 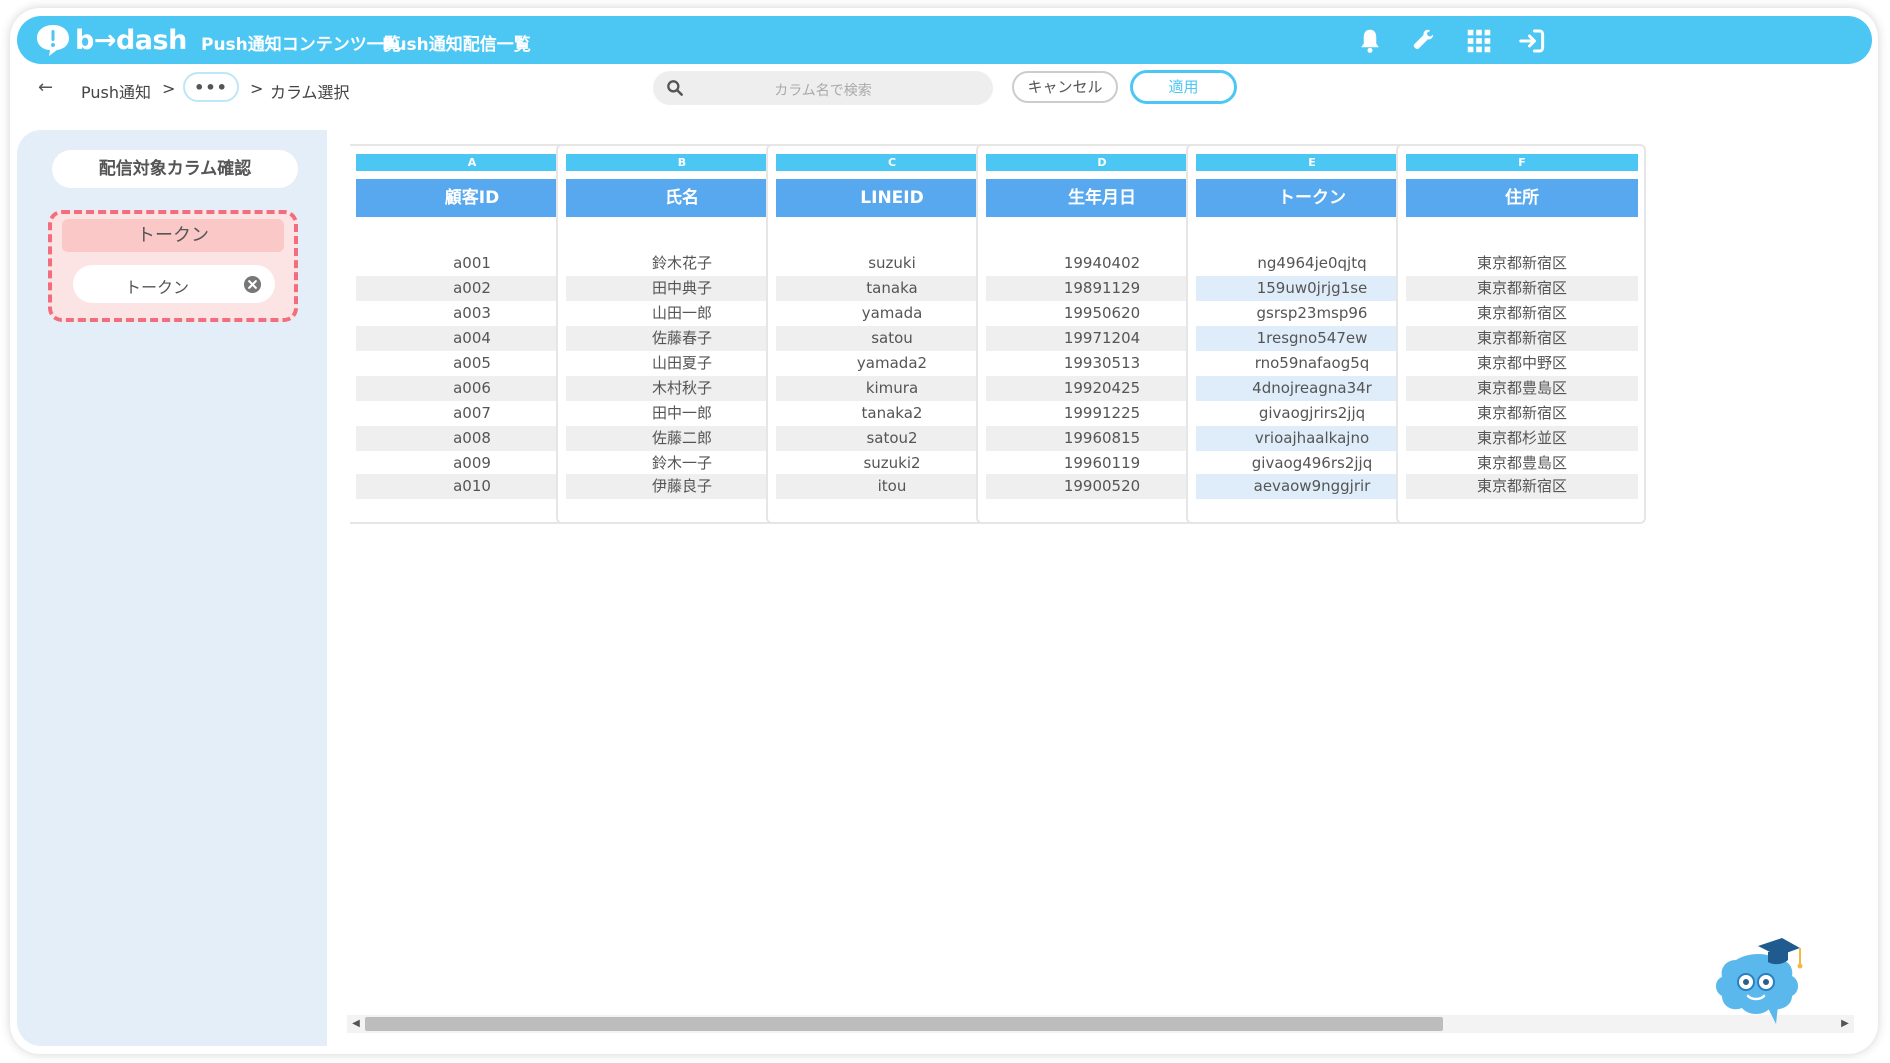 I want to click on logout-icon, so click(x=1532, y=41).